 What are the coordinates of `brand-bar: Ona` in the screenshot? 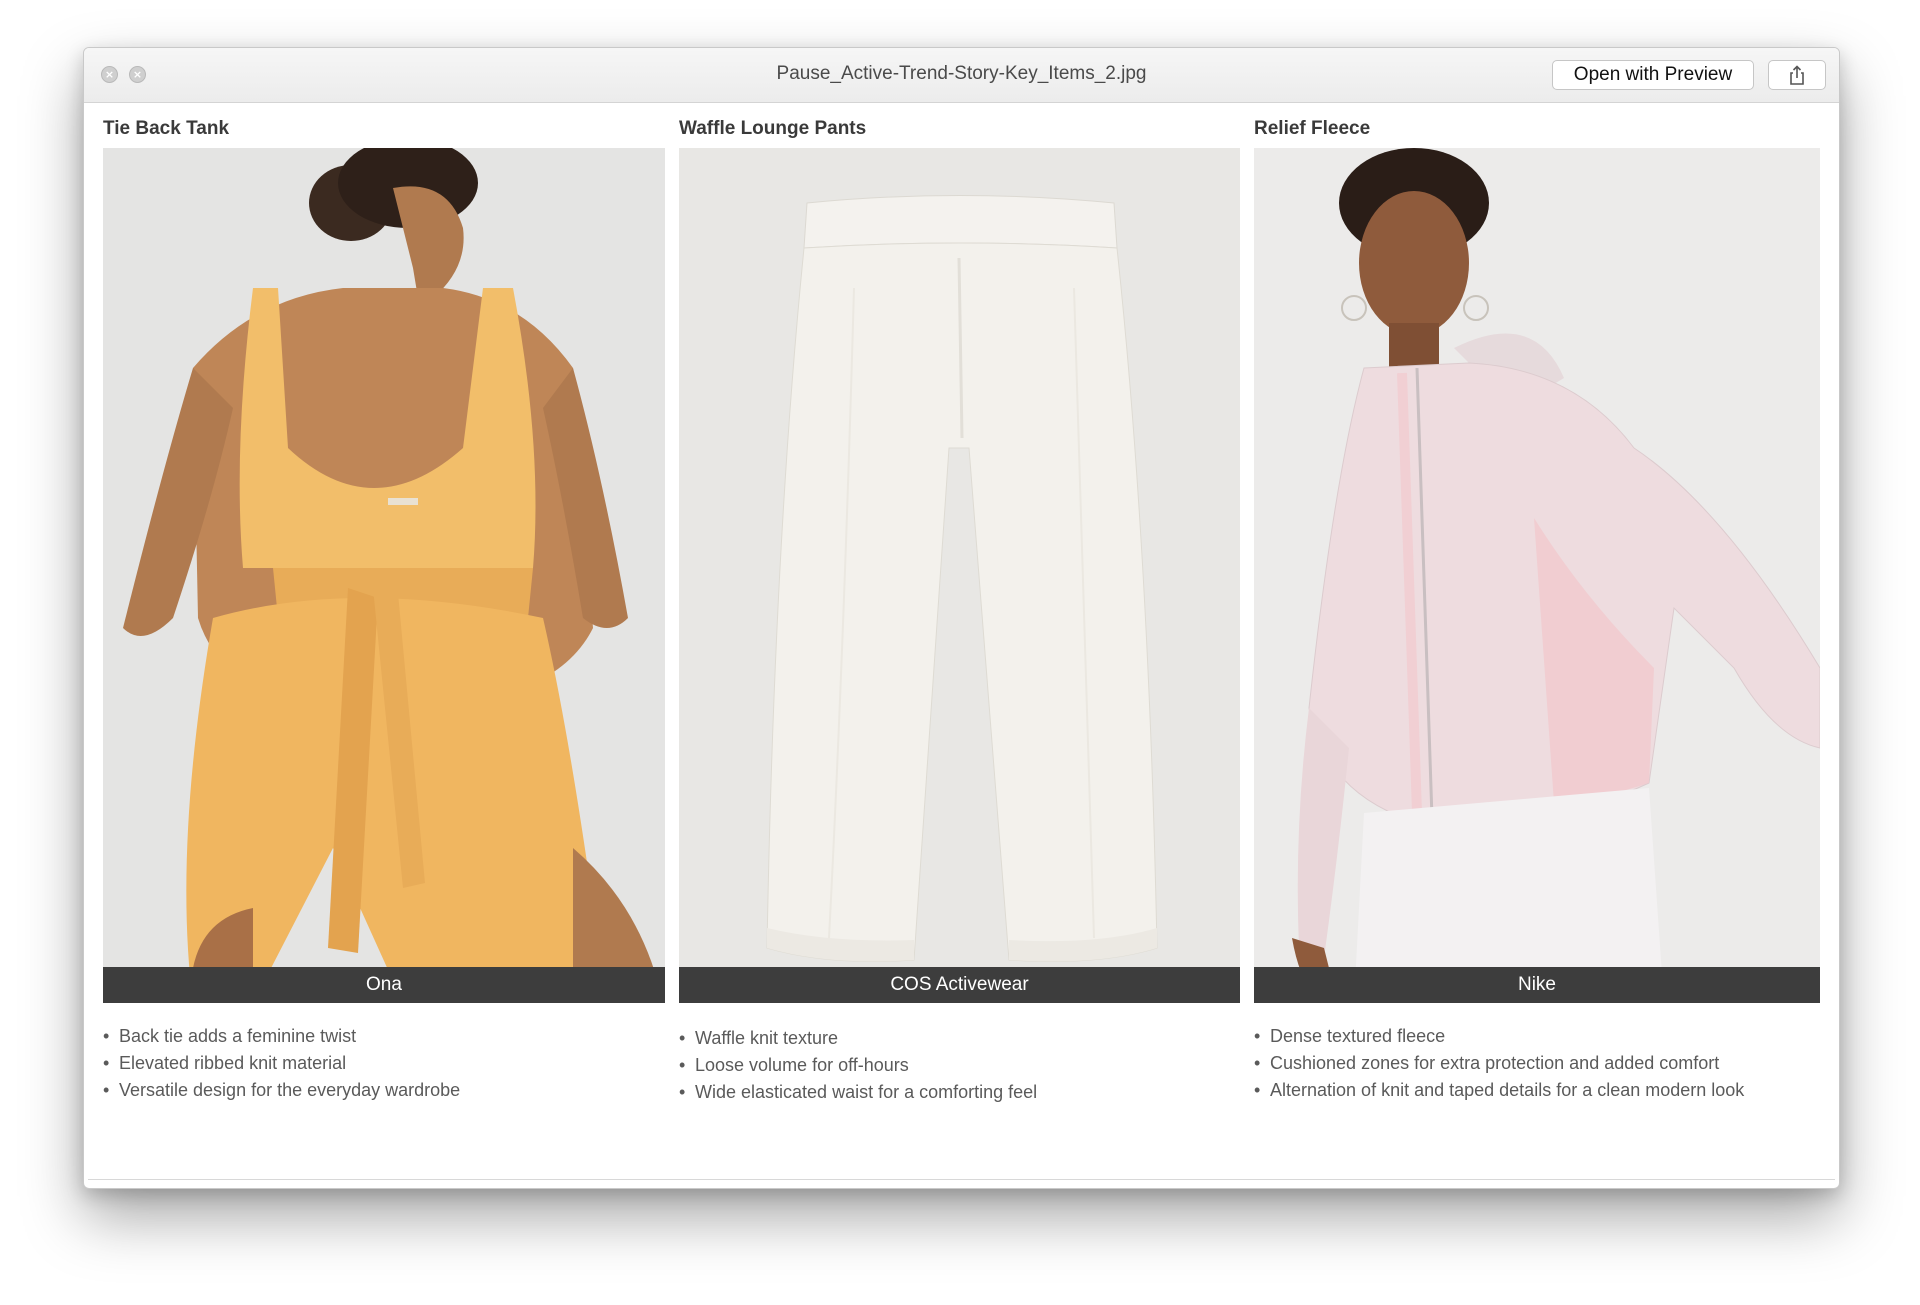 It's located at (384, 985).